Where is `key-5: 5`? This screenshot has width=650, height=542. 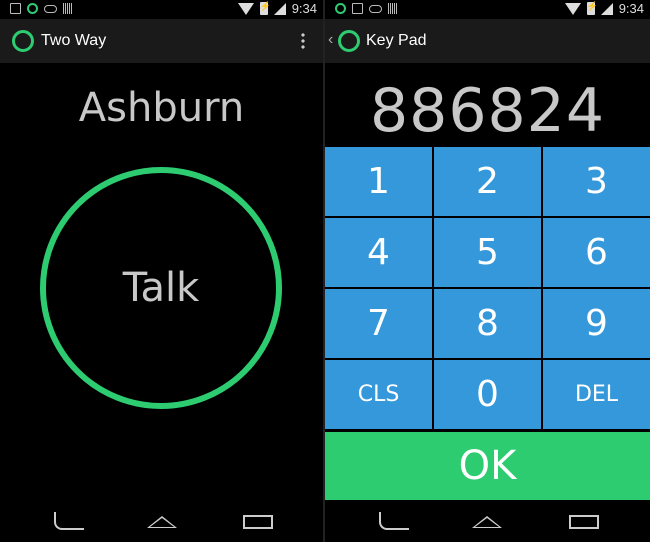 key-5: 5 is located at coordinates (487, 252).